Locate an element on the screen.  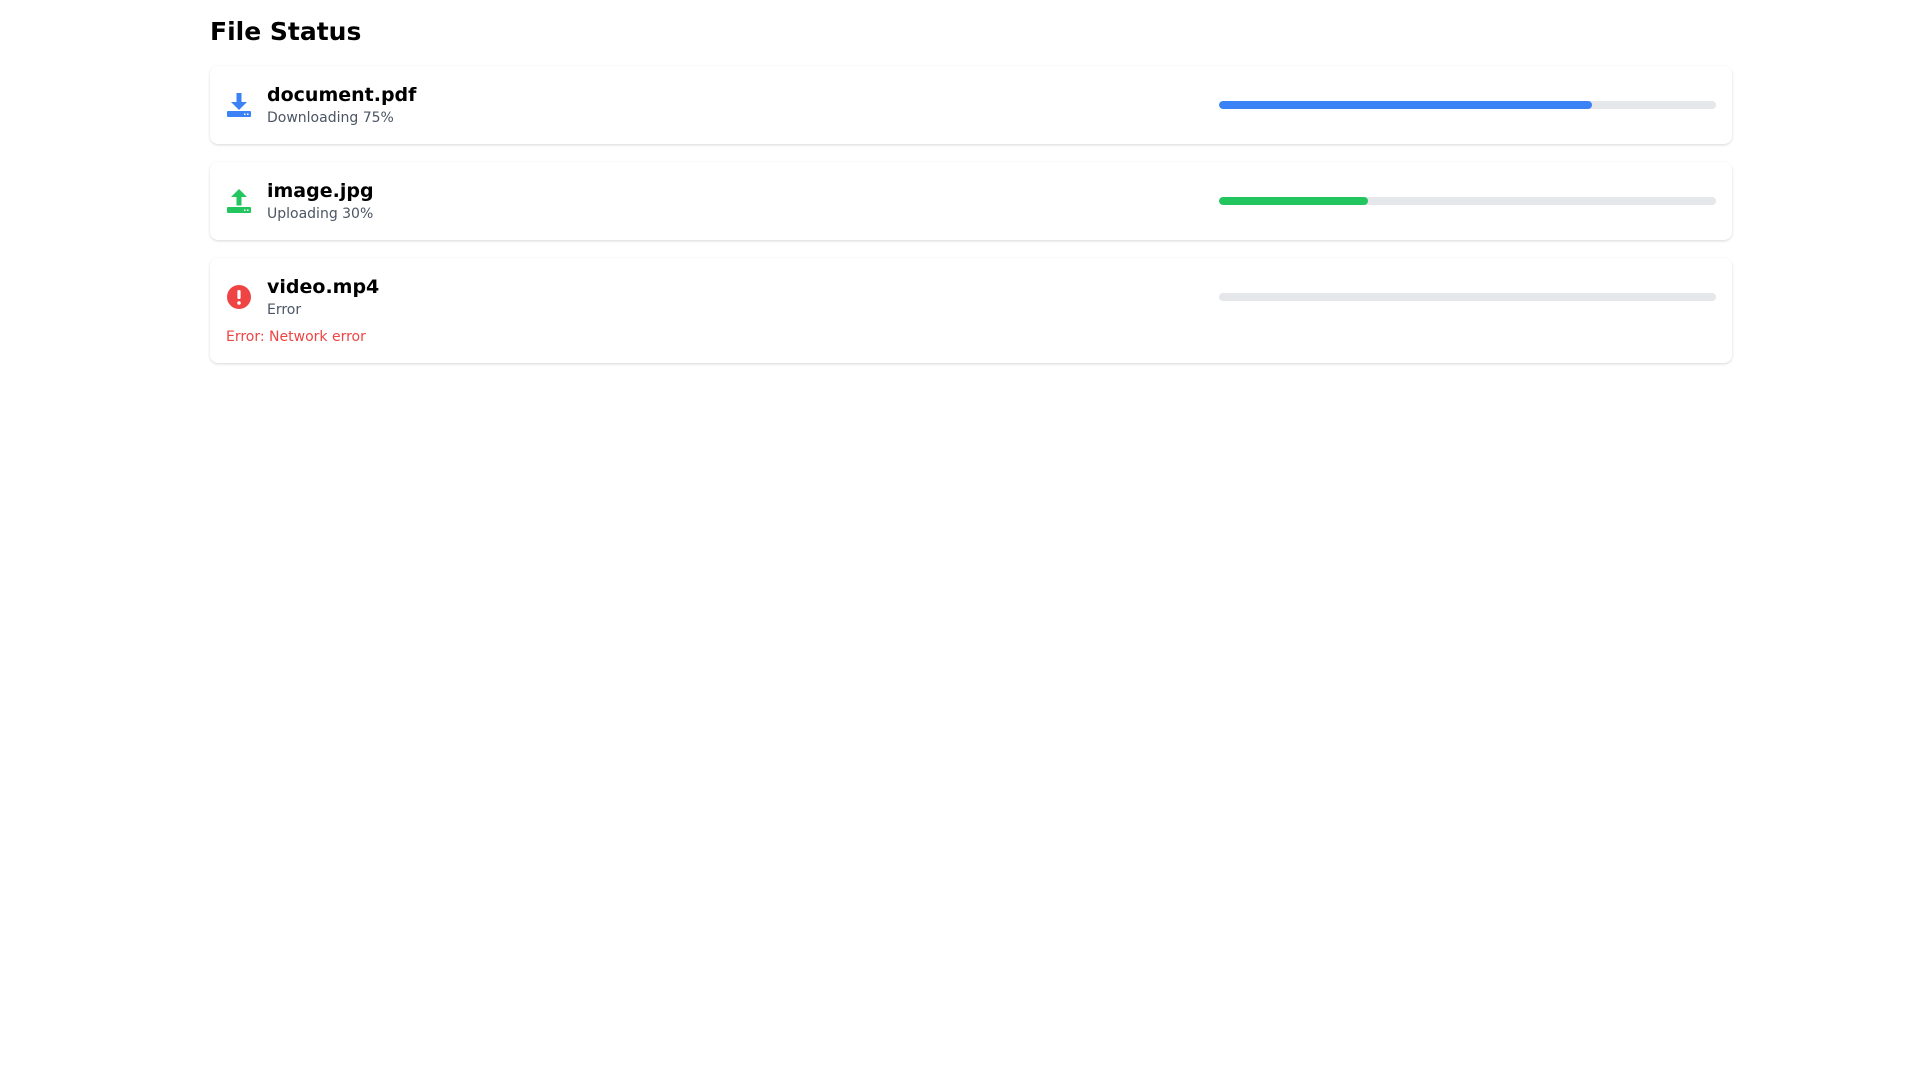
error-icon is located at coordinates (239, 297).